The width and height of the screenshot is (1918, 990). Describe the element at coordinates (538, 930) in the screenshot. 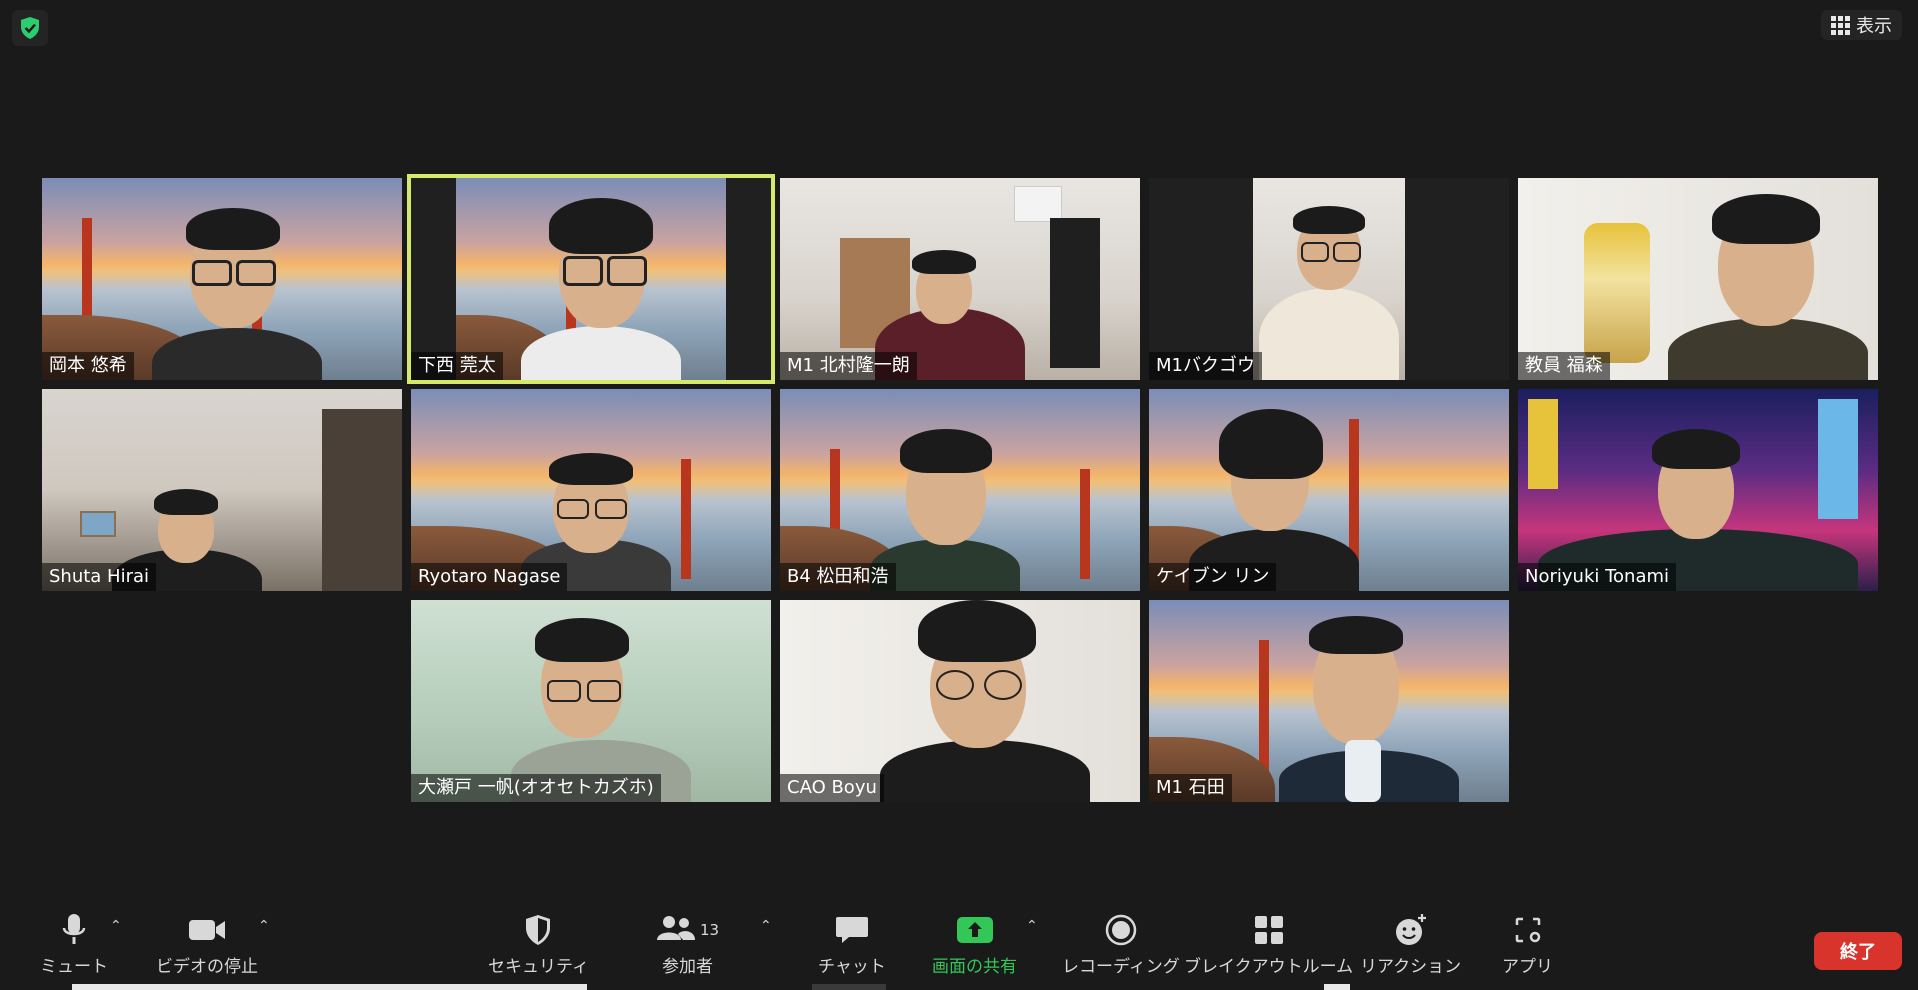

I see `shield-icon` at that location.